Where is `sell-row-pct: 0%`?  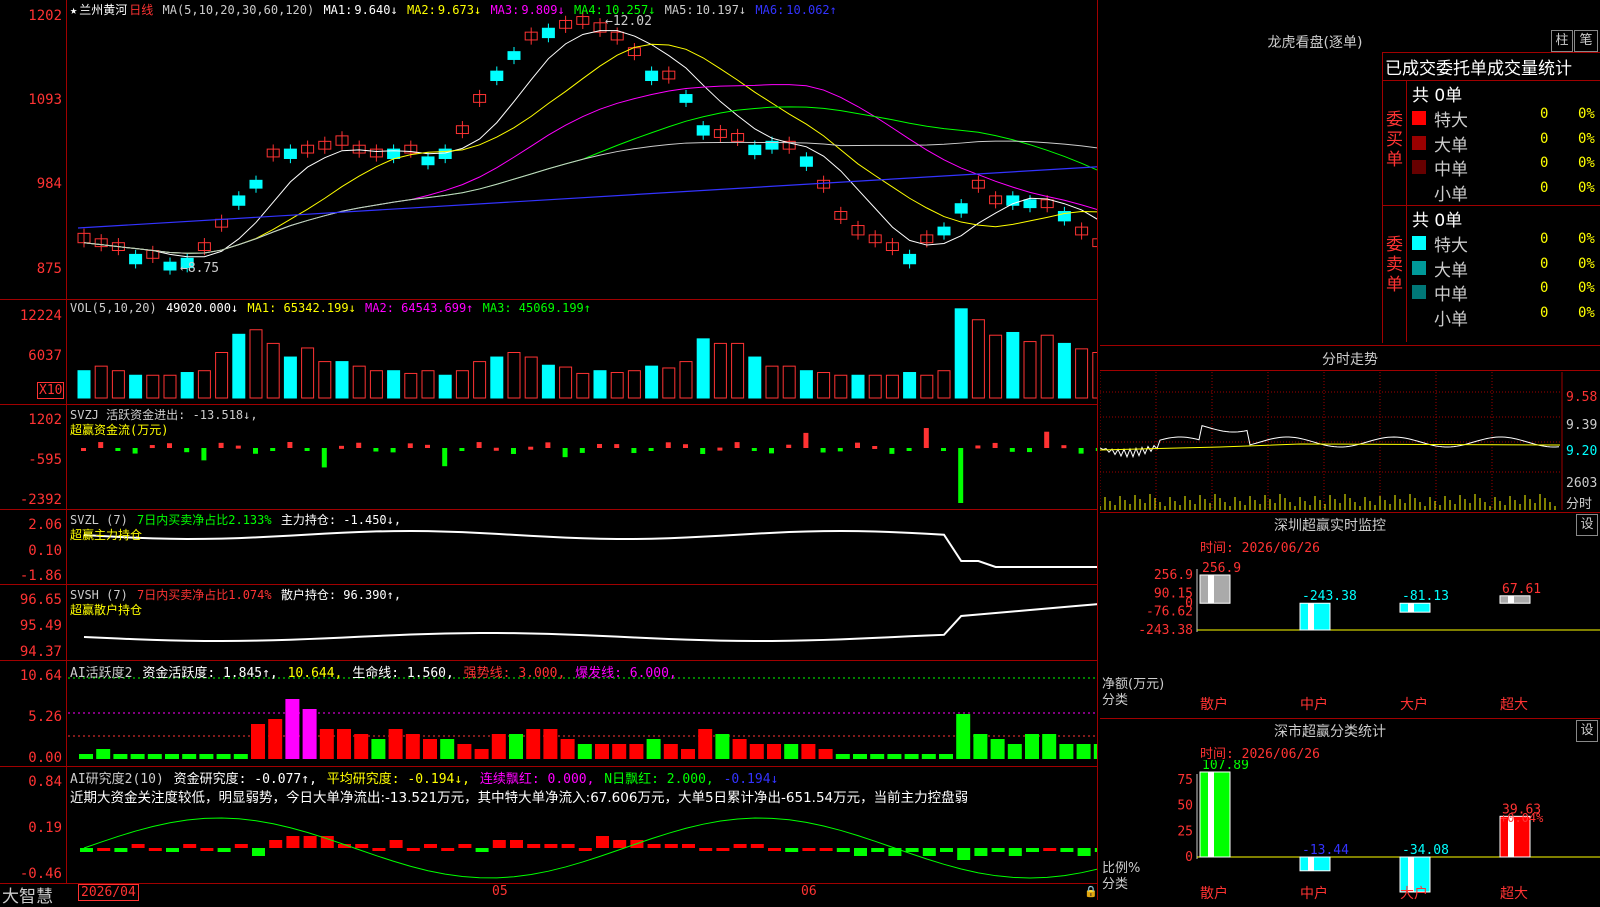 sell-row-pct: 0% is located at coordinates (1586, 288).